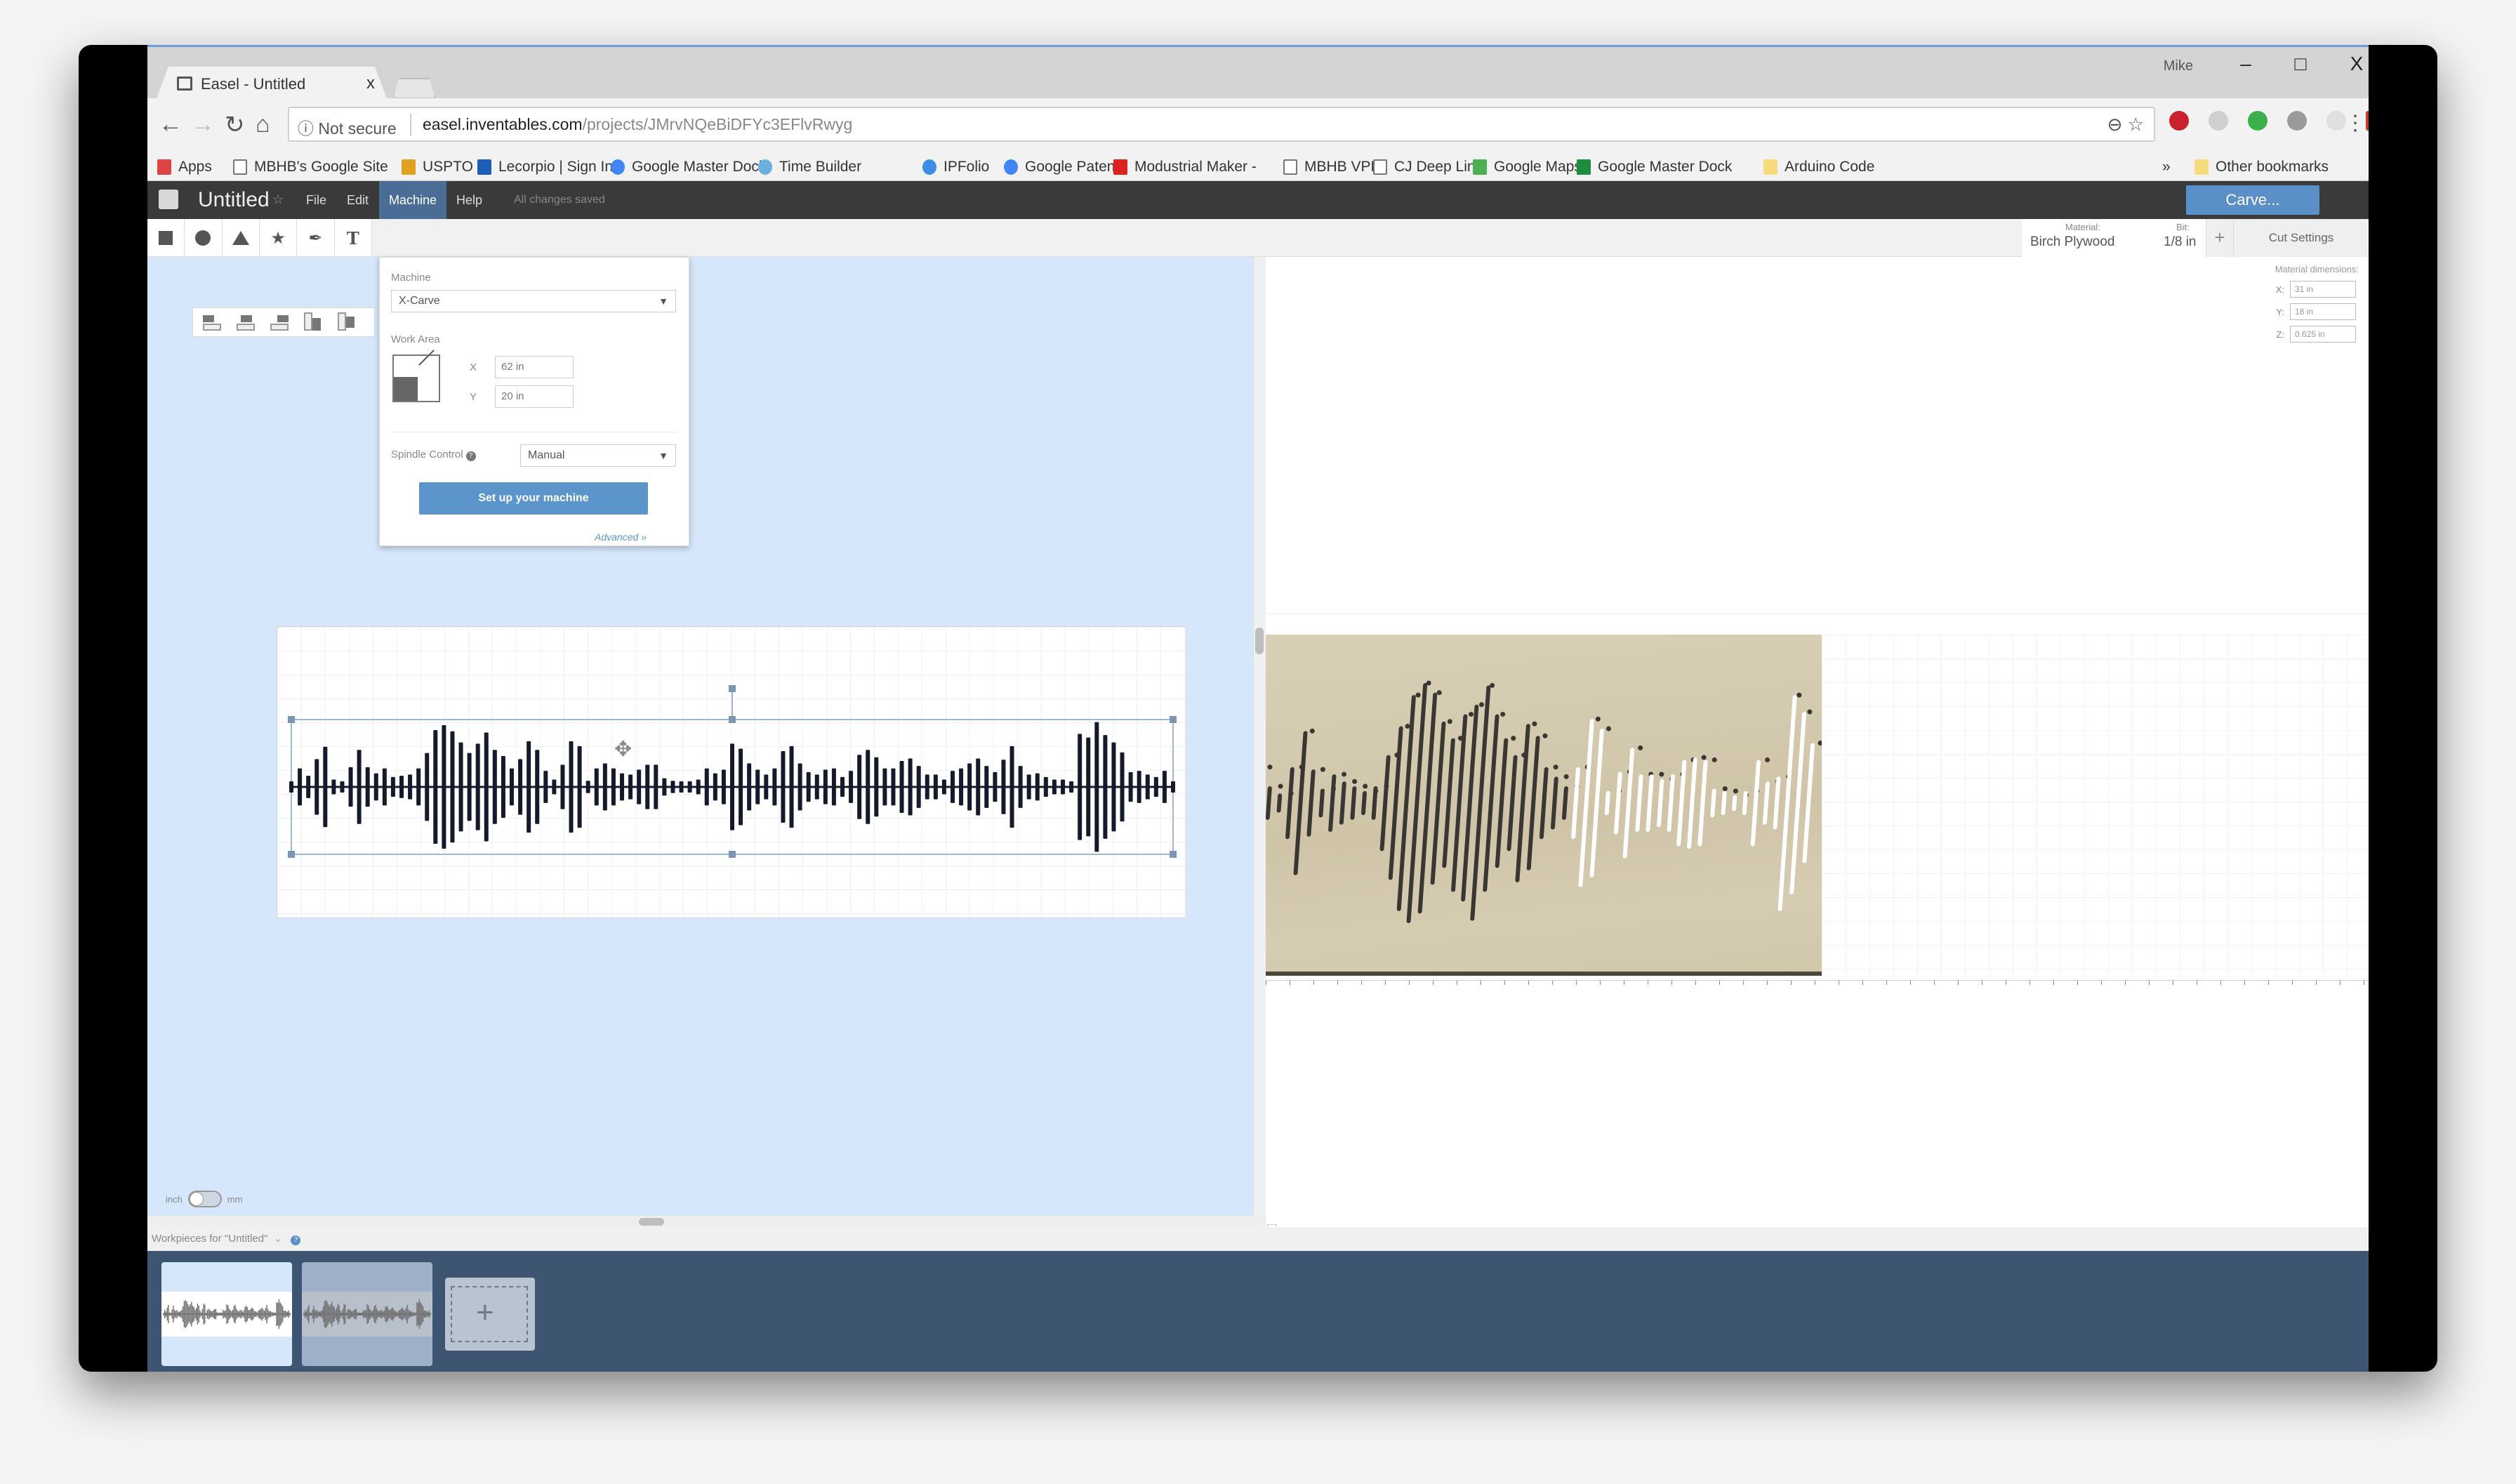 The width and height of the screenshot is (2516, 1484). What do you see at coordinates (490, 1314) in the screenshot?
I see `add-workpiece-button: +` at bounding box center [490, 1314].